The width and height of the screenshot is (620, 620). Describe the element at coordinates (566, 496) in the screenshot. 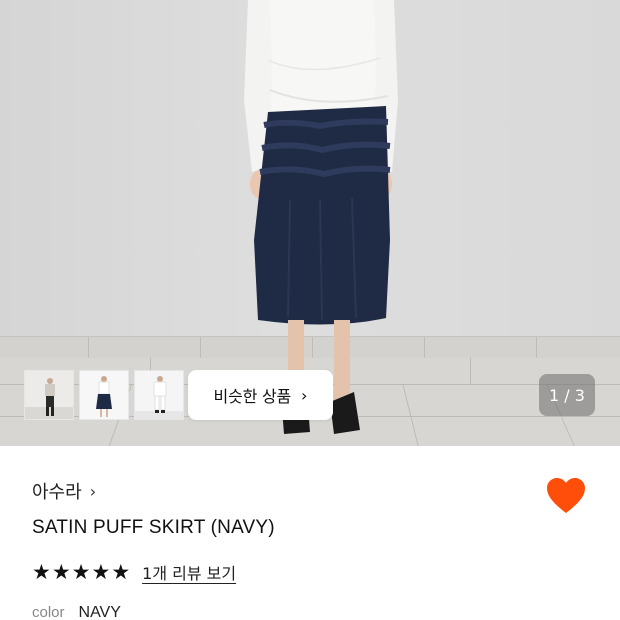

I see `heart-icon` at that location.